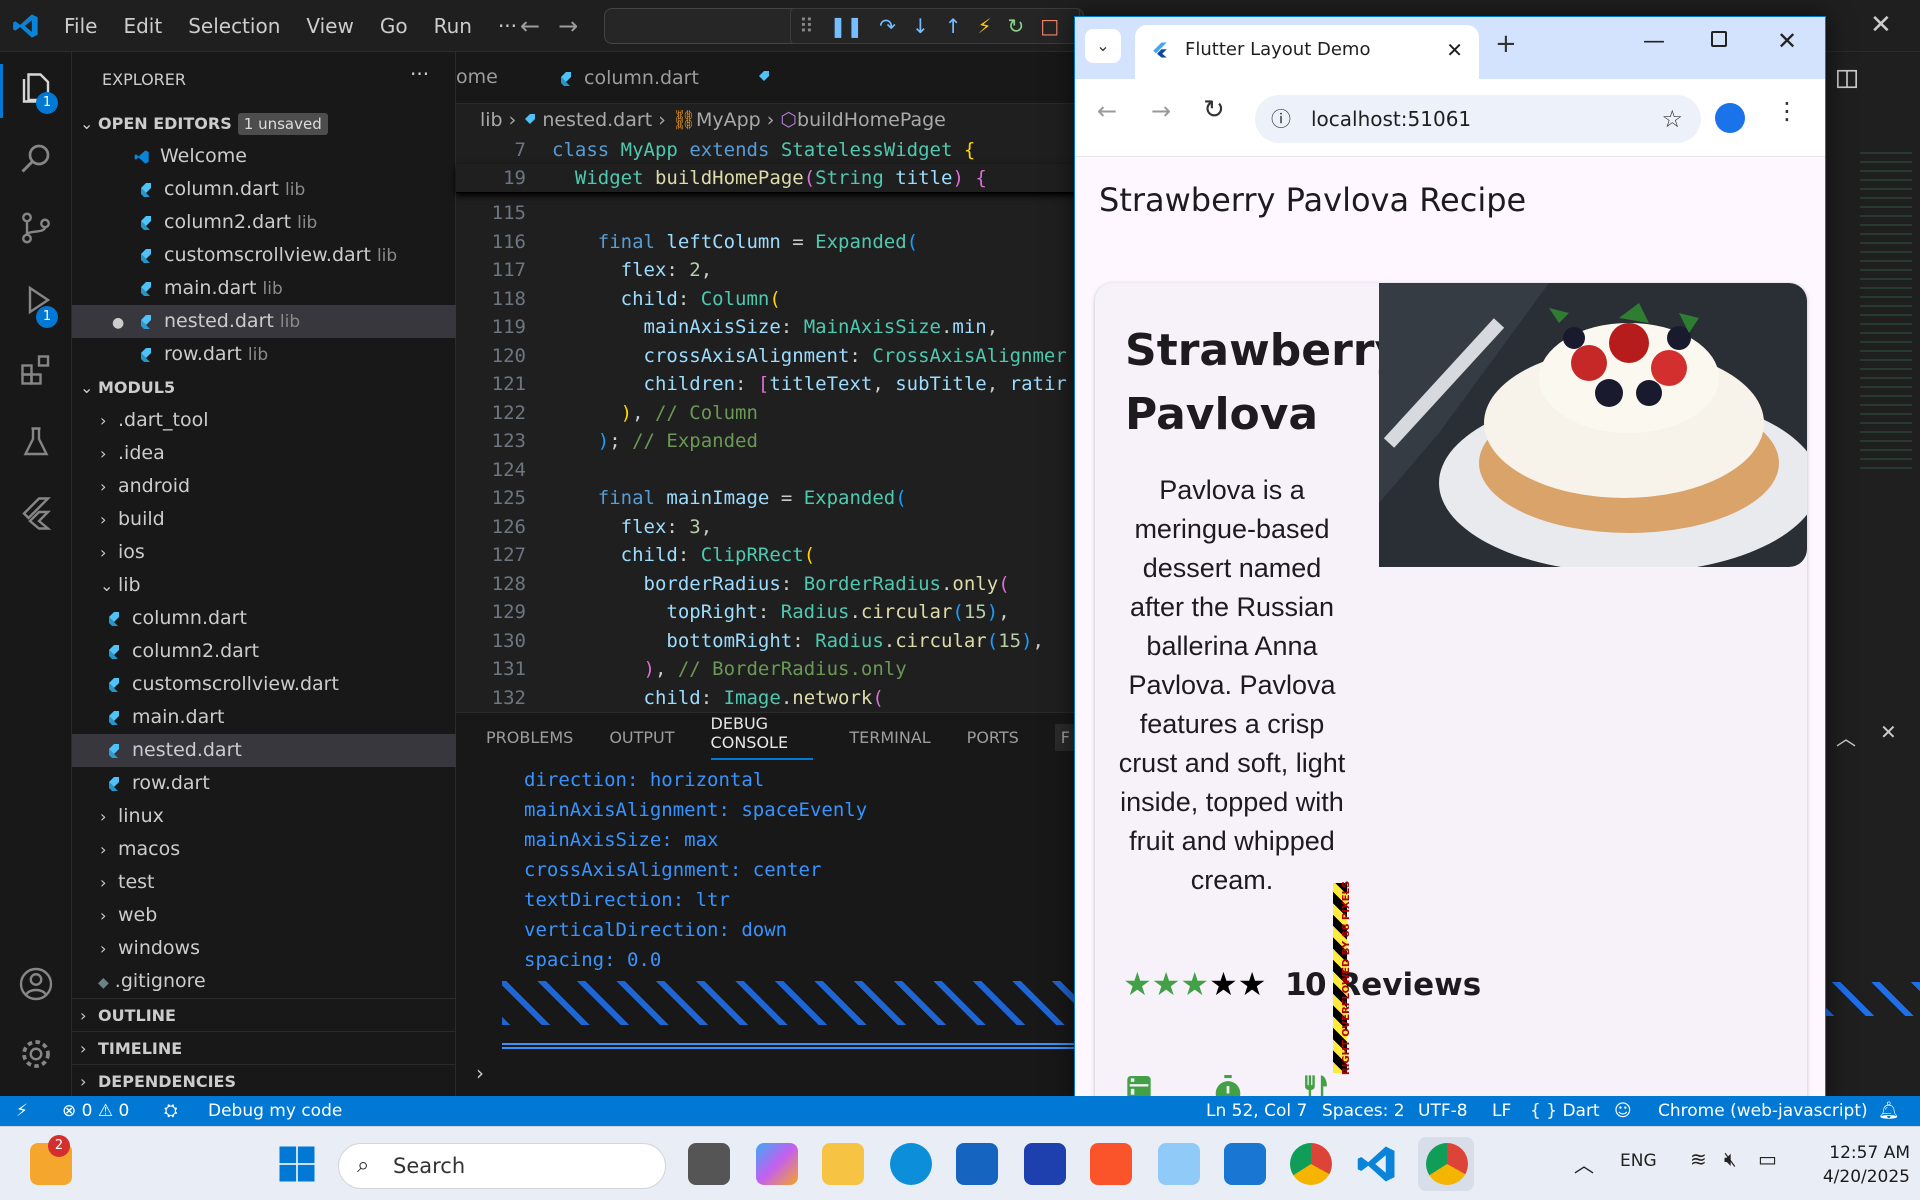 The height and width of the screenshot is (1200, 1920). What do you see at coordinates (766, 555) in the screenshot?
I see `code-line: 127 child: ClipRRect(` at bounding box center [766, 555].